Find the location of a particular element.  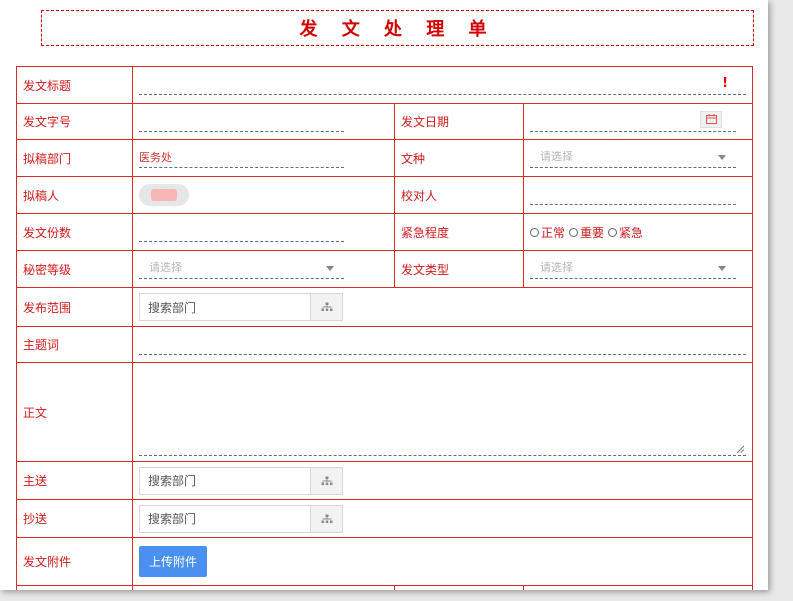

row-main-send: 主送 搜索部门 is located at coordinates (385, 480).